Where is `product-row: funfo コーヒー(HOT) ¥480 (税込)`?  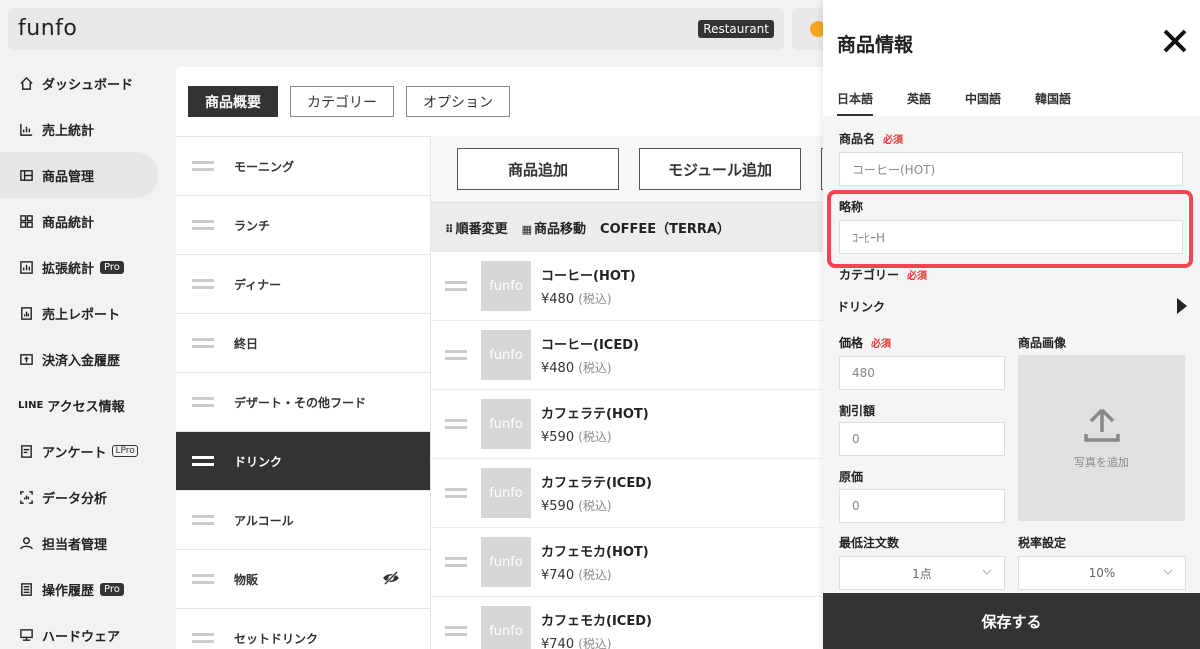 product-row: funfo コーヒー(HOT) ¥480 (税込) is located at coordinates (633, 286).